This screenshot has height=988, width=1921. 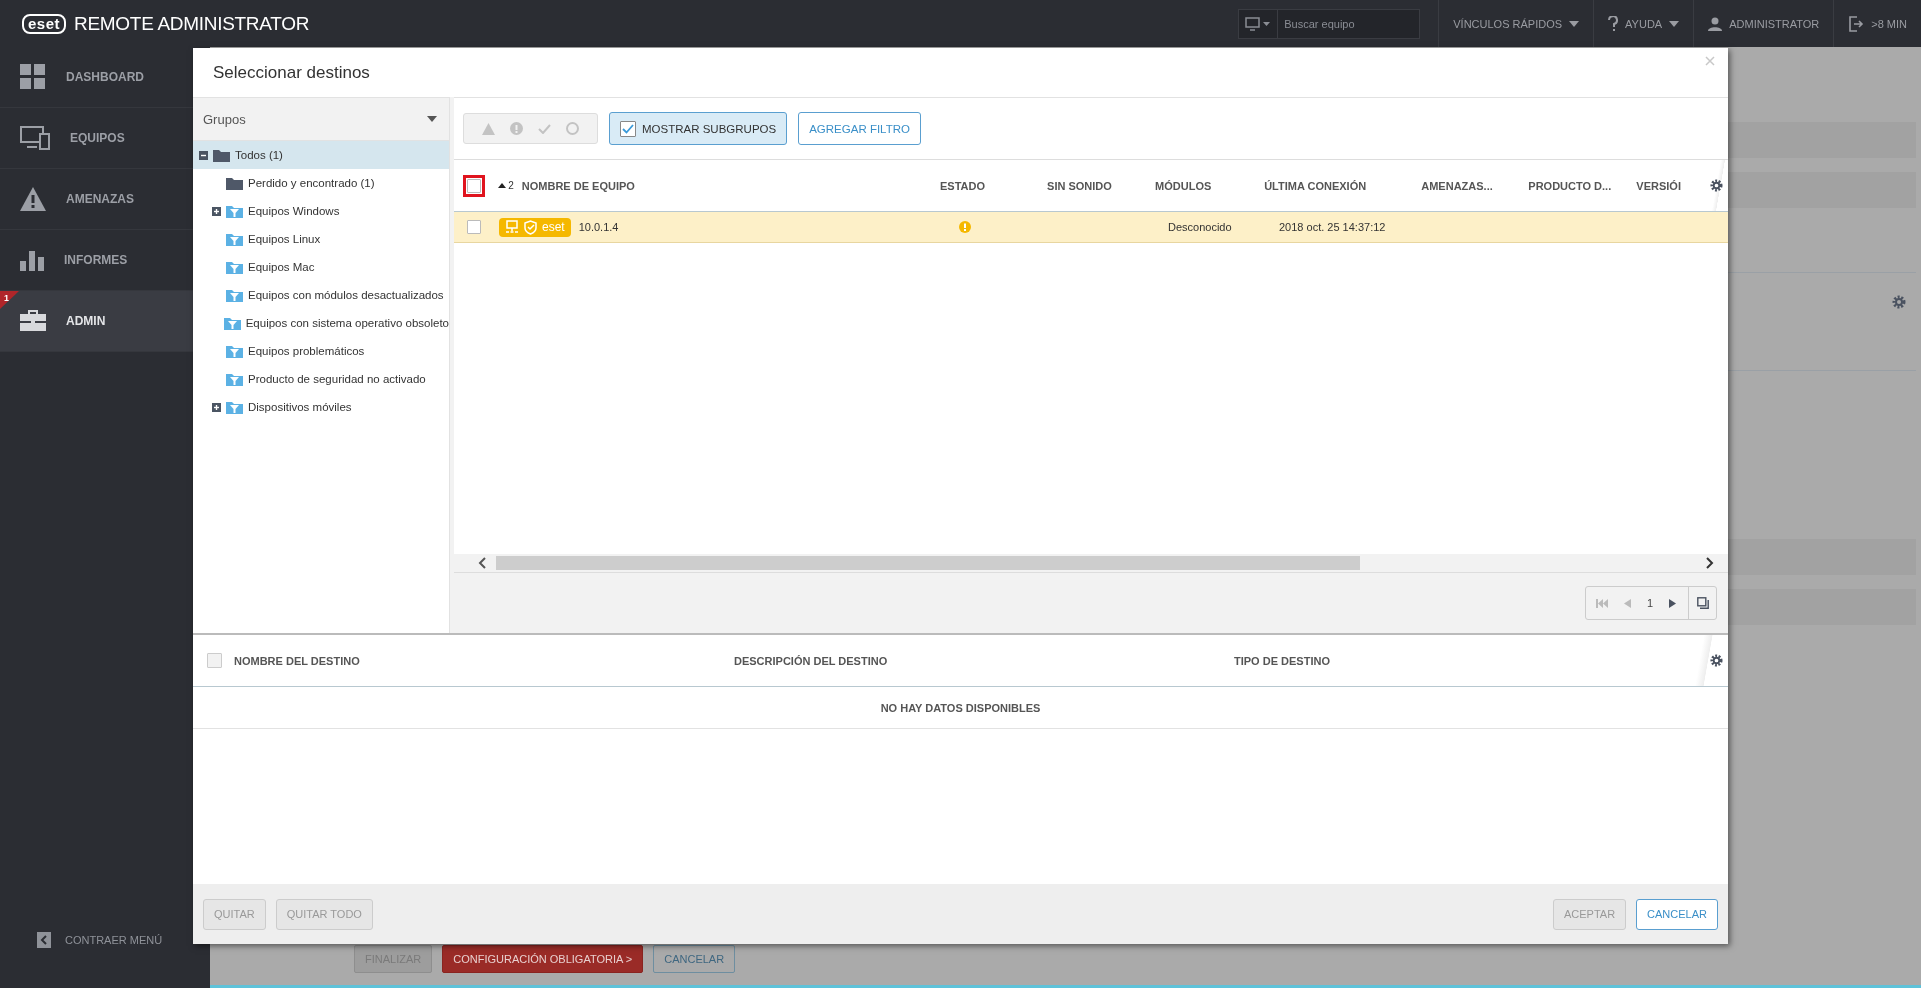 I want to click on row-checkbox, so click(x=474, y=227).